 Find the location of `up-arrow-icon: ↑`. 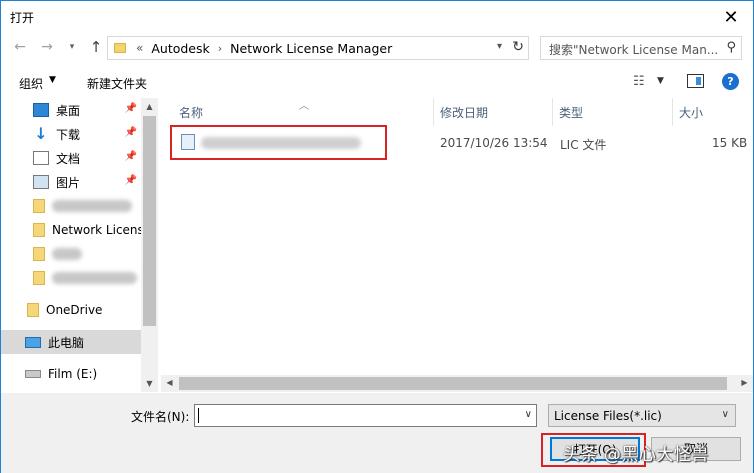

up-arrow-icon: ↑ is located at coordinates (96, 47).